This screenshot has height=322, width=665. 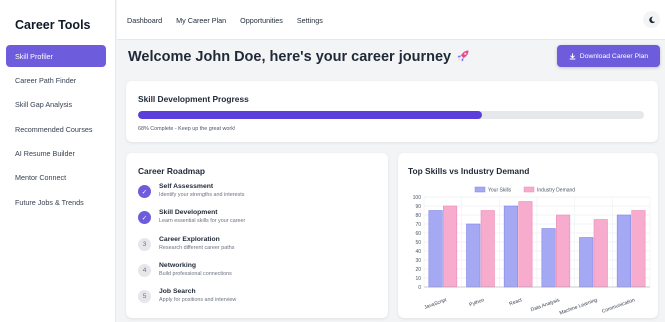 What do you see at coordinates (516, 302) in the screenshot?
I see `x-tick-label: React` at bounding box center [516, 302].